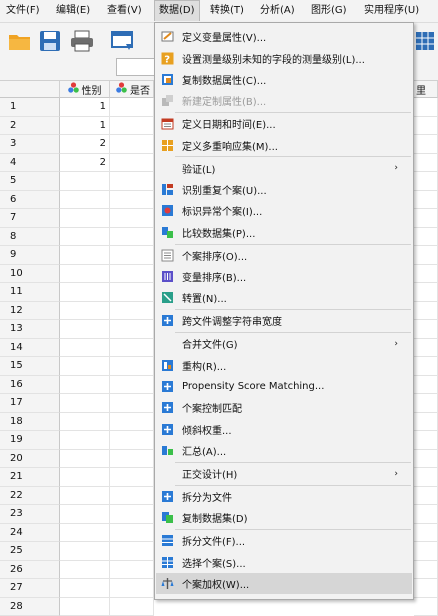  I want to click on row-header: 15, so click(30, 366).